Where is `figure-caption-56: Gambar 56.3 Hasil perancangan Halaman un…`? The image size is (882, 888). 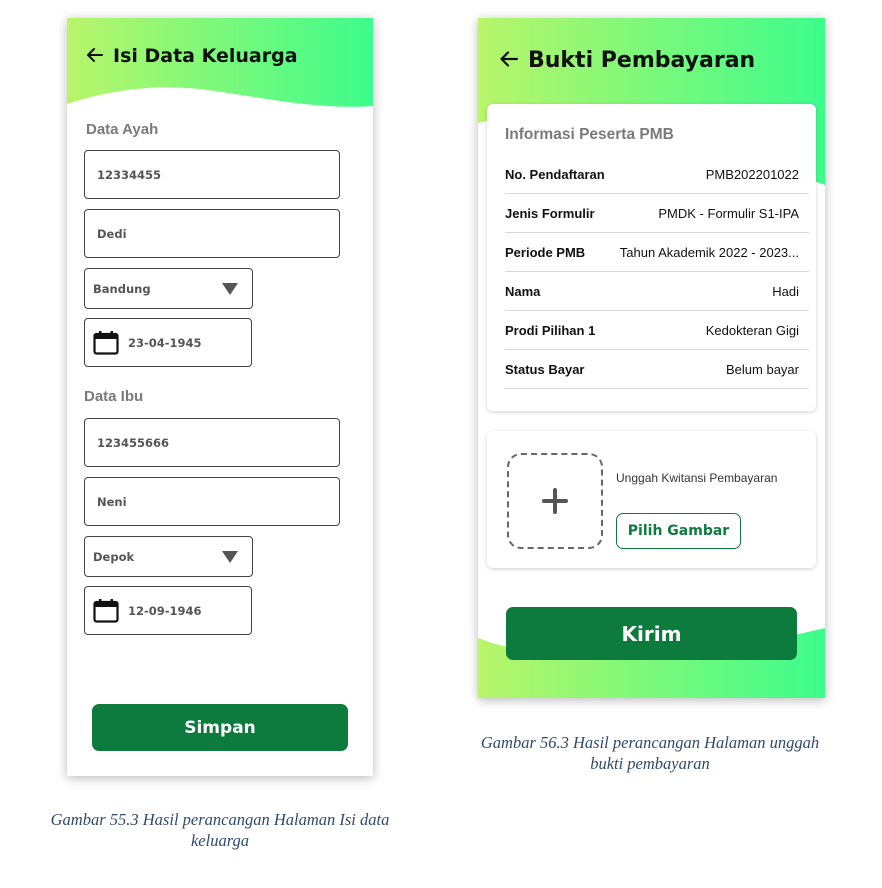 figure-caption-56: Gambar 56.3 Hasil perancangan Halaman un… is located at coordinates (650, 753).